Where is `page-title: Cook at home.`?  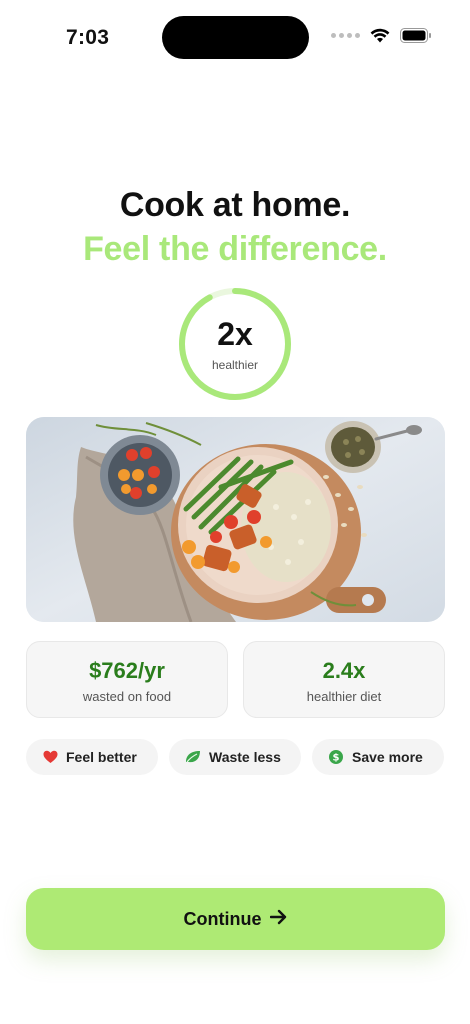
page-title: Cook at home. is located at coordinates (235, 205).